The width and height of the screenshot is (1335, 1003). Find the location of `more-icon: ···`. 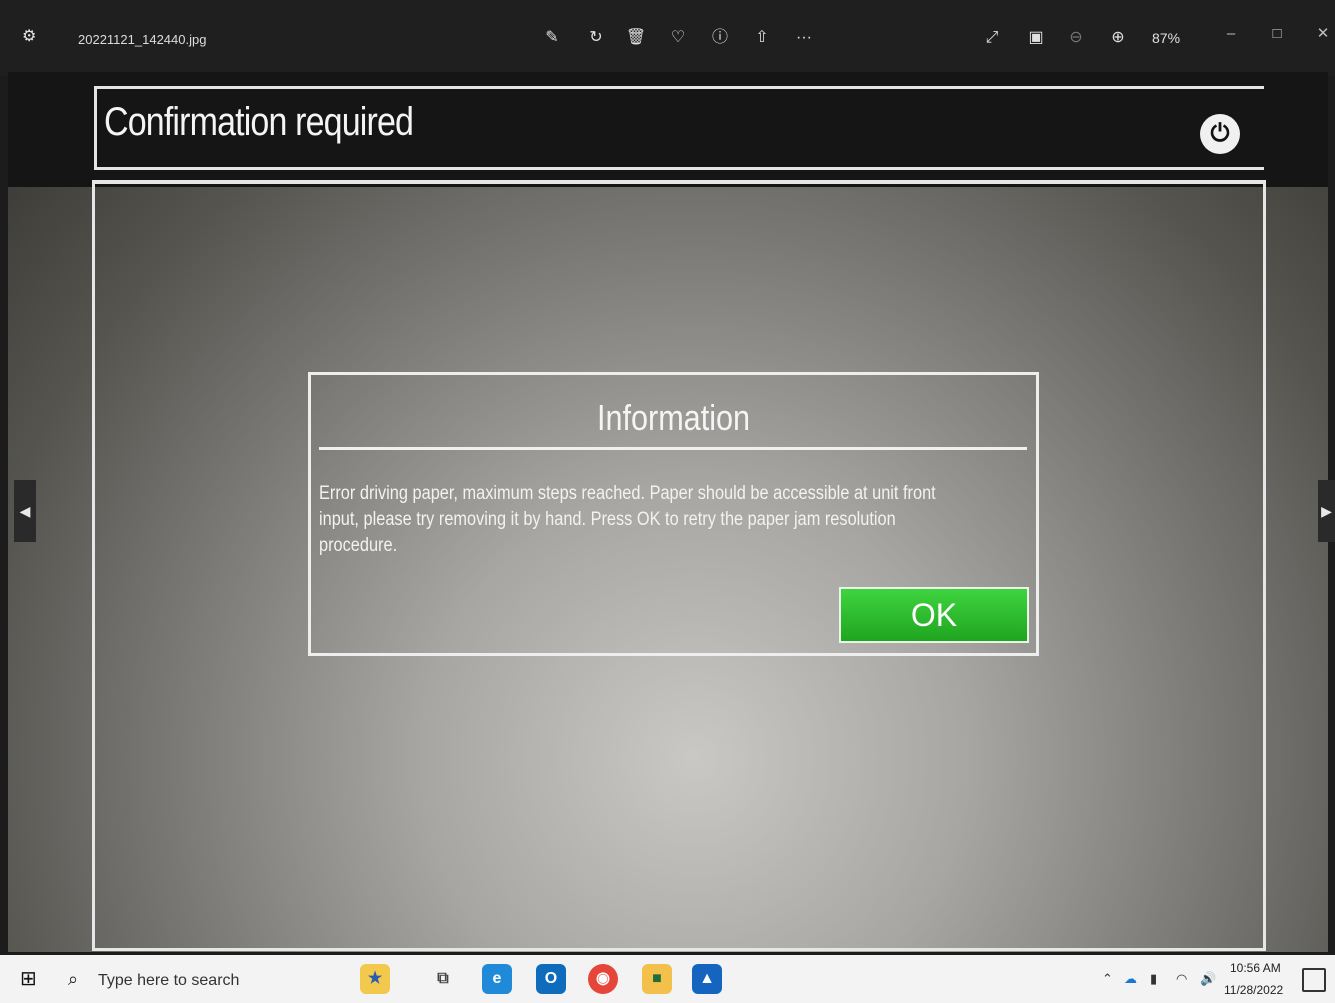

more-icon: ··· is located at coordinates (804, 38).